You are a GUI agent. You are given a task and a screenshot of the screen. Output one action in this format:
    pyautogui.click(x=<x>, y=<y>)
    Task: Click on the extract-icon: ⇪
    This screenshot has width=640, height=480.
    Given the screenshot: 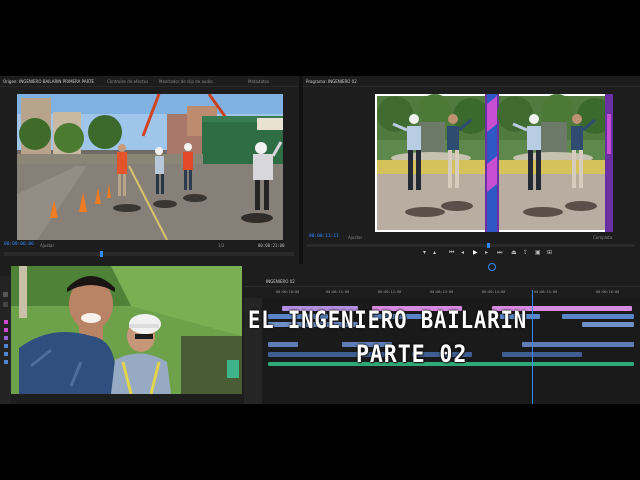 What is the action you would take?
    pyautogui.click(x=525, y=253)
    